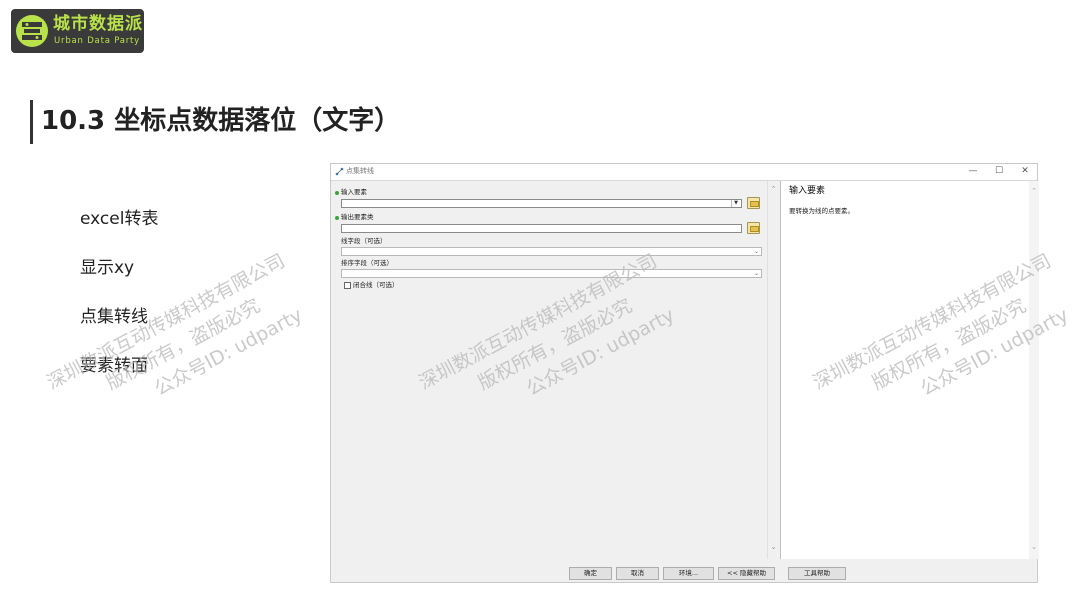 The image size is (1080, 607). I want to click on logo-name: 城市数据派, so click(98, 24).